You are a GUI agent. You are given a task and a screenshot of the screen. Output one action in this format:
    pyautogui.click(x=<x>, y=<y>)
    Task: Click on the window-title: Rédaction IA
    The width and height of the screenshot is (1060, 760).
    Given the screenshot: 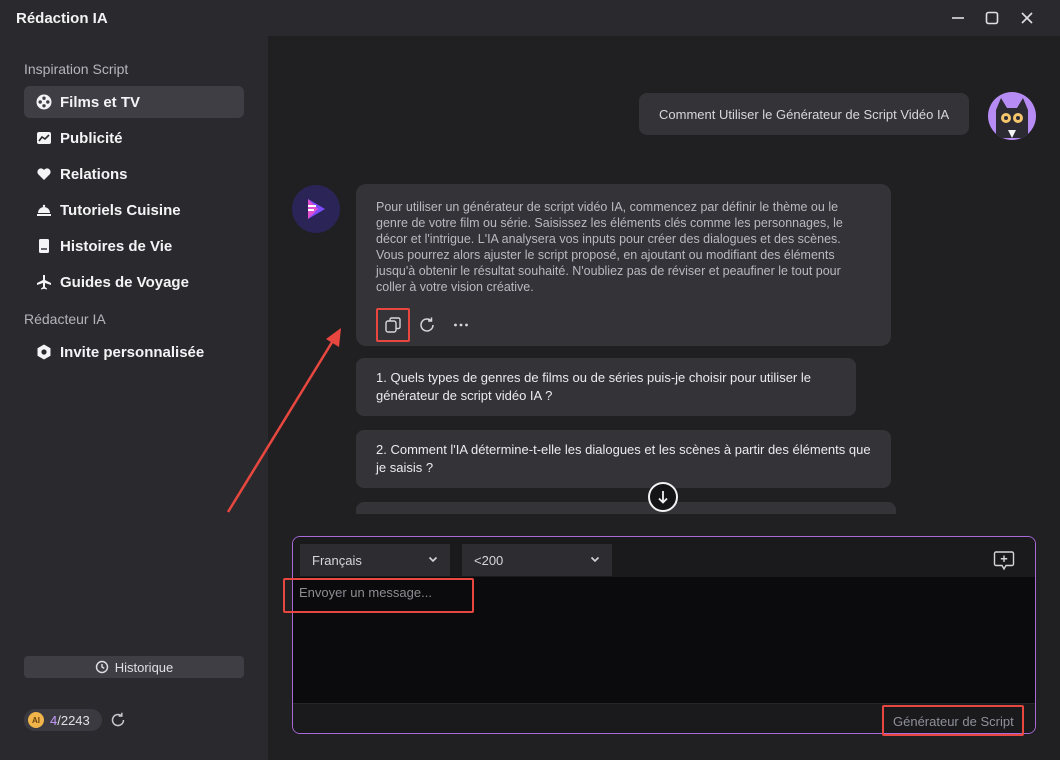 What is the action you would take?
    pyautogui.click(x=62, y=18)
    